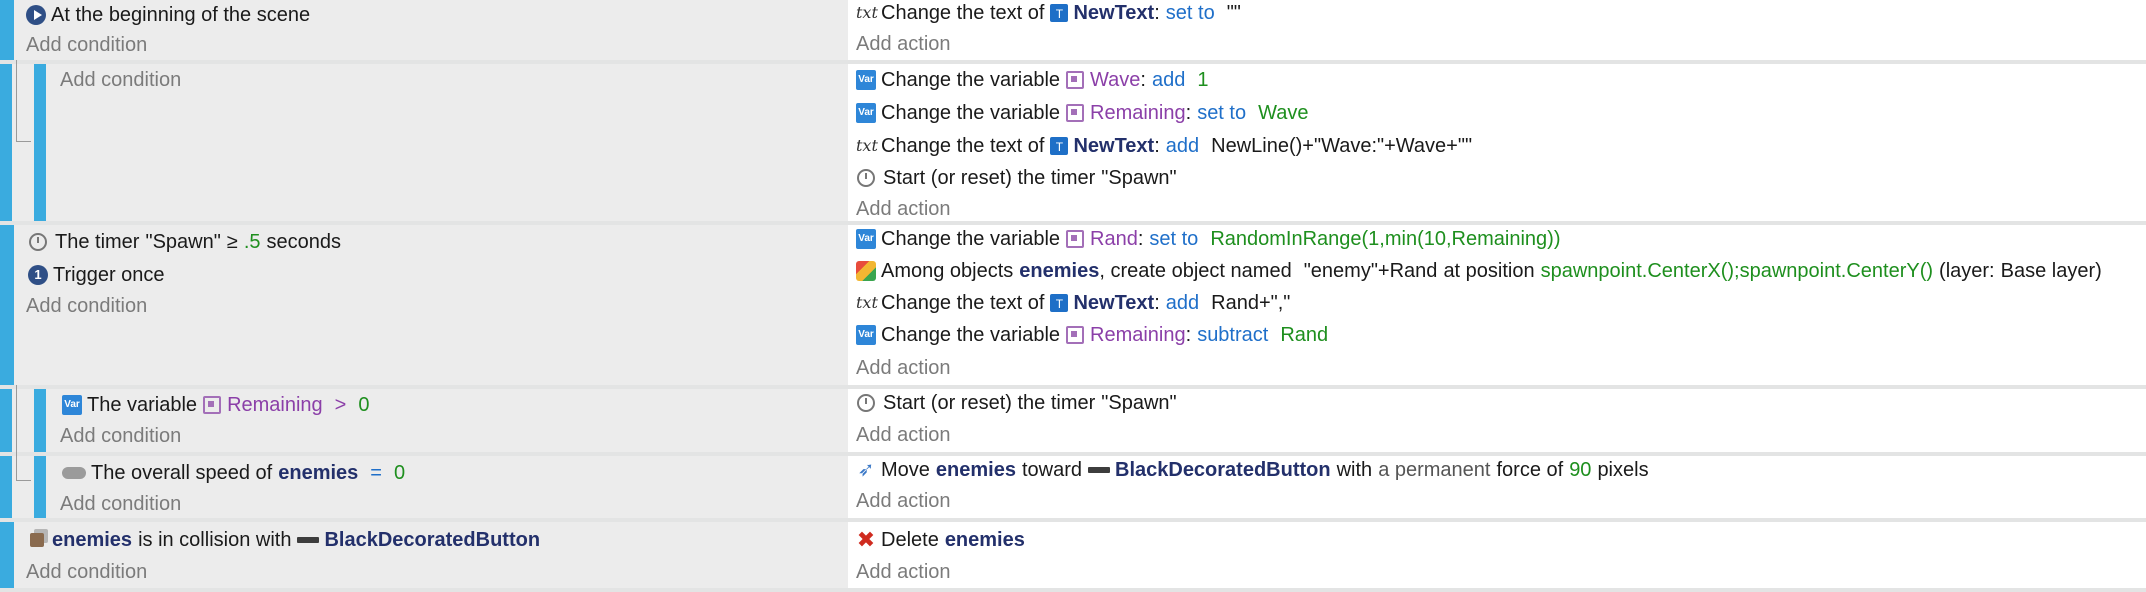 Image resolution: width=2146 pixels, height=592 pixels. I want to click on collision-icon, so click(37, 540).